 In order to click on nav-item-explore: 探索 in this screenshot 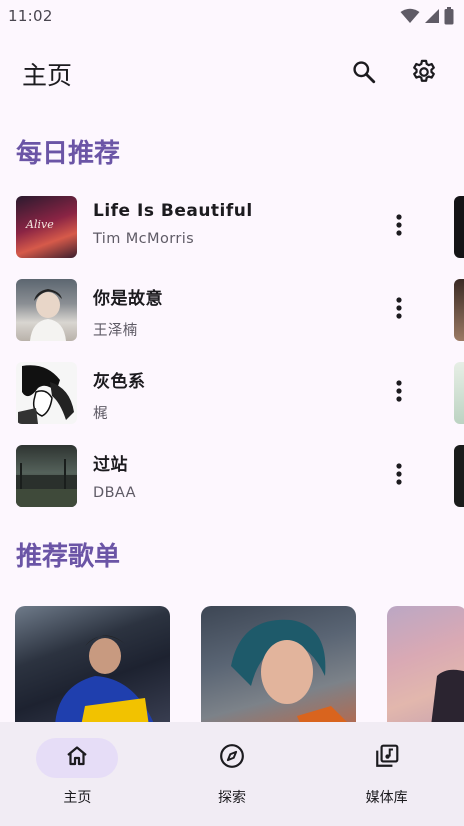, I will do `click(232, 774)`.